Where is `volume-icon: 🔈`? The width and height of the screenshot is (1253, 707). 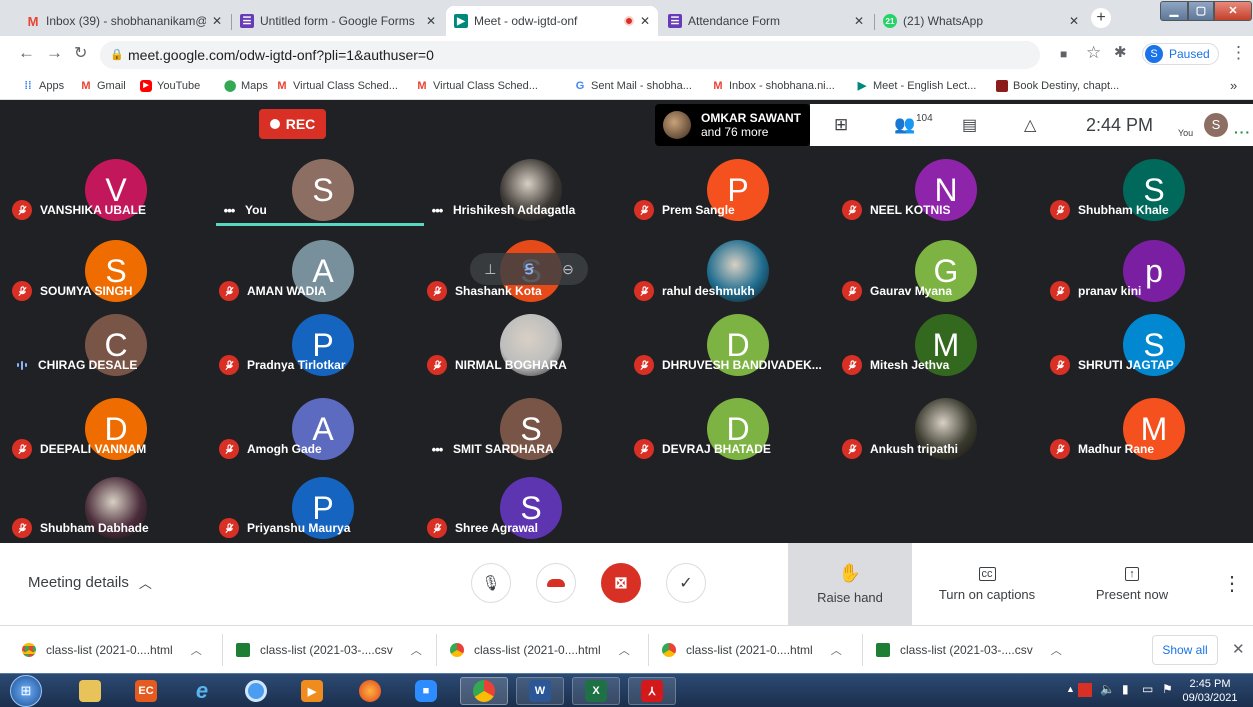
volume-icon: 🔈 is located at coordinates (1107, 689).